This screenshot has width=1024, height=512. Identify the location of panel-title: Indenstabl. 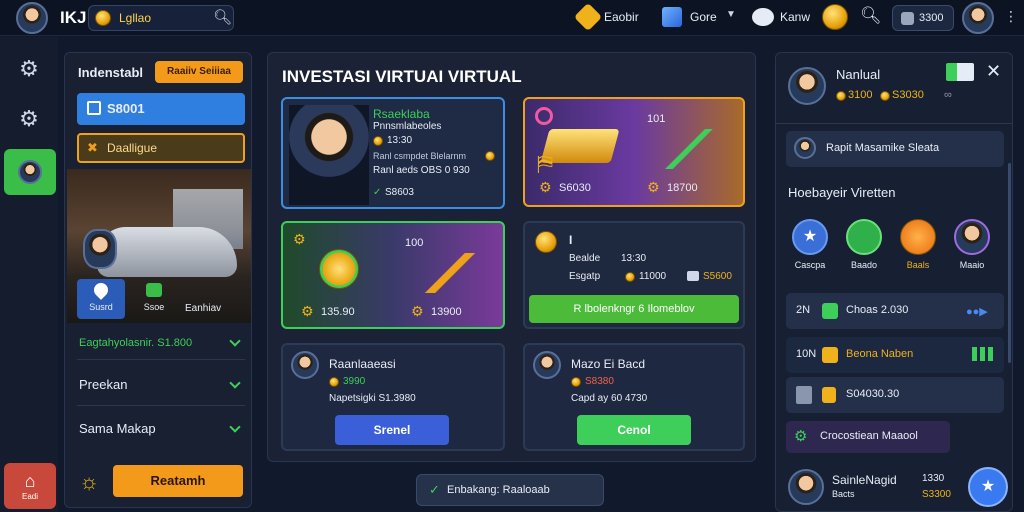
(111, 72).